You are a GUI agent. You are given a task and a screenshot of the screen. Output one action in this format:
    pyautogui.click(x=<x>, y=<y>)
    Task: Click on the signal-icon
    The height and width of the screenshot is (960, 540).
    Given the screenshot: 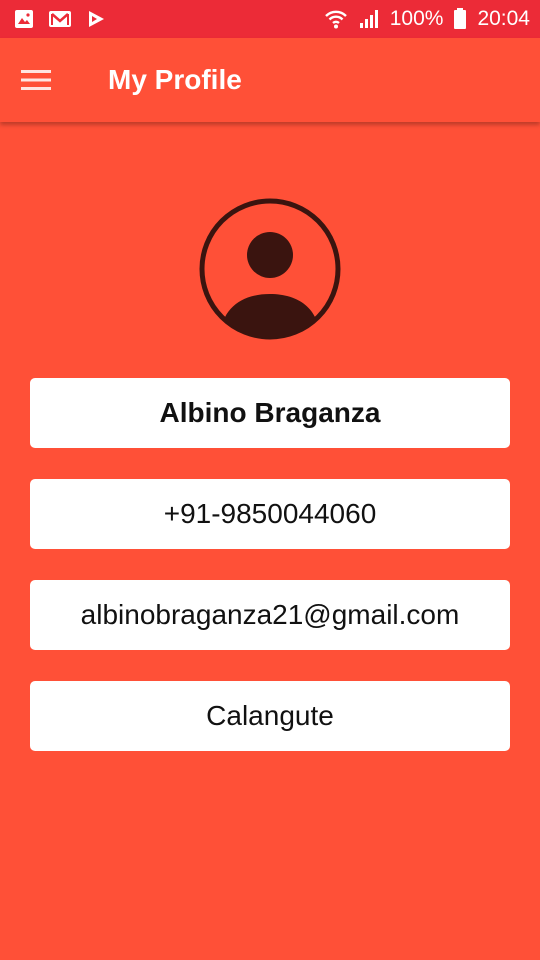 What is the action you would take?
    pyautogui.click(x=368, y=19)
    